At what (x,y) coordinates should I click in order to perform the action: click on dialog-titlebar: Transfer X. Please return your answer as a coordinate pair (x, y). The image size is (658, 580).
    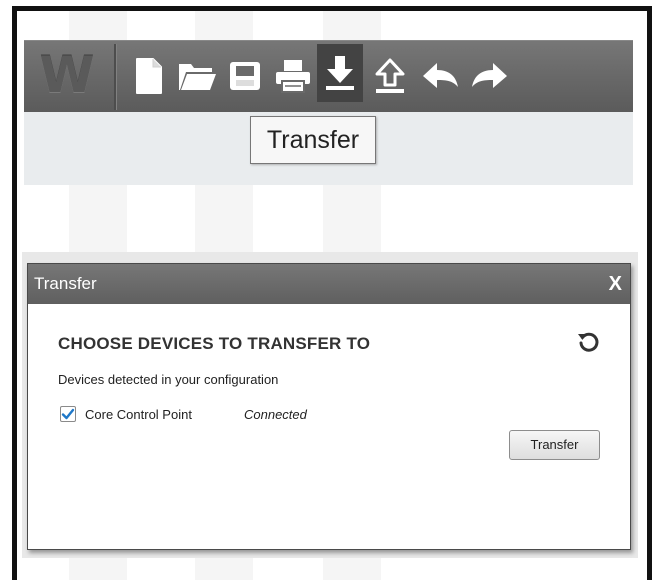
    Looking at the image, I should click on (329, 284).